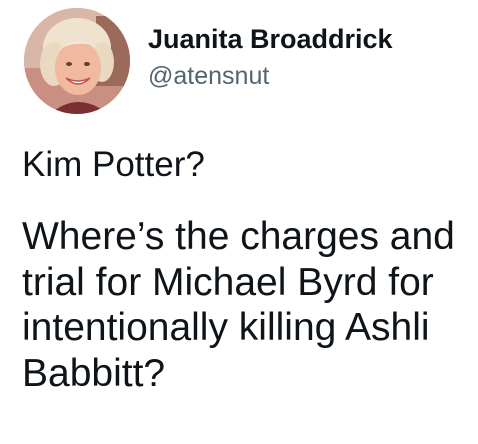  What do you see at coordinates (308, 57) in the screenshot?
I see `author-info: Juanita Broaddrick @atensnut` at bounding box center [308, 57].